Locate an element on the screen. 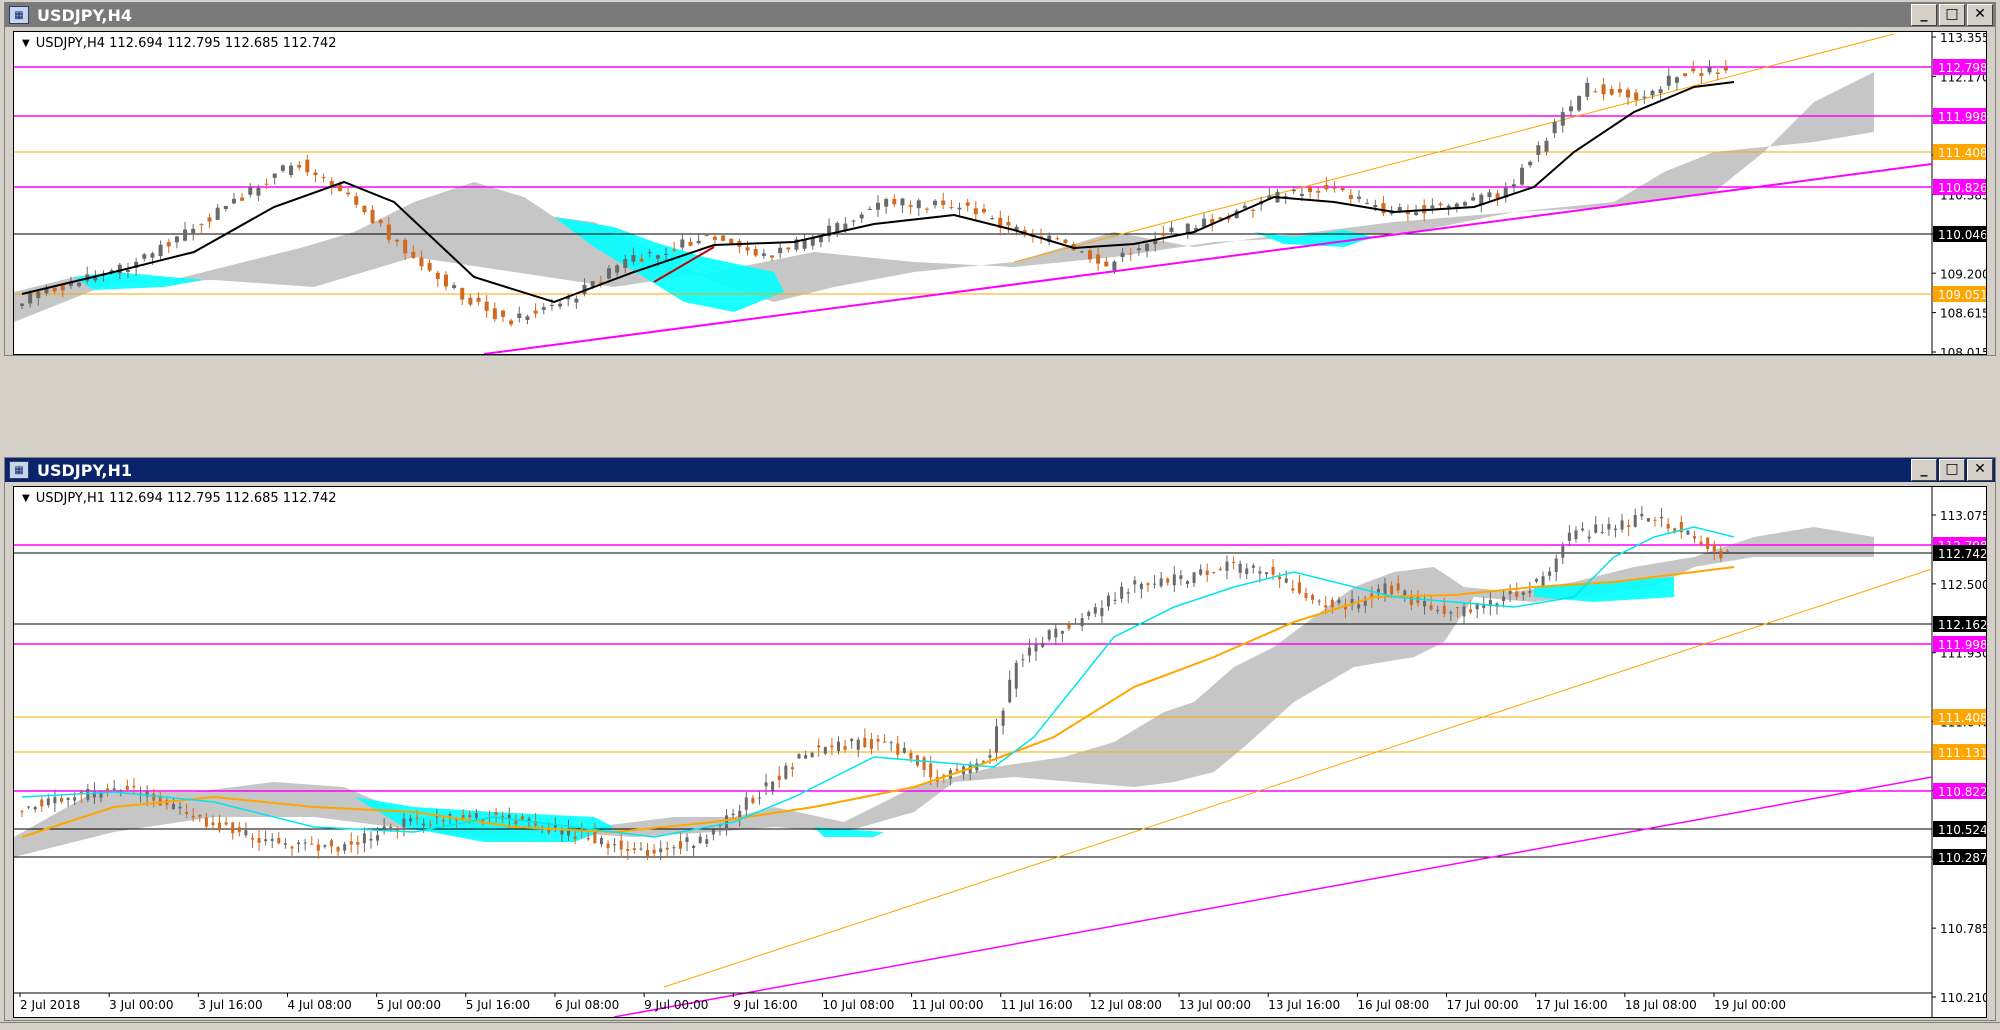 The image size is (2000, 1030). window-titlebar-h4: ▦ USDJPY,H4 _ □ ✕ is located at coordinates (1000, 15).